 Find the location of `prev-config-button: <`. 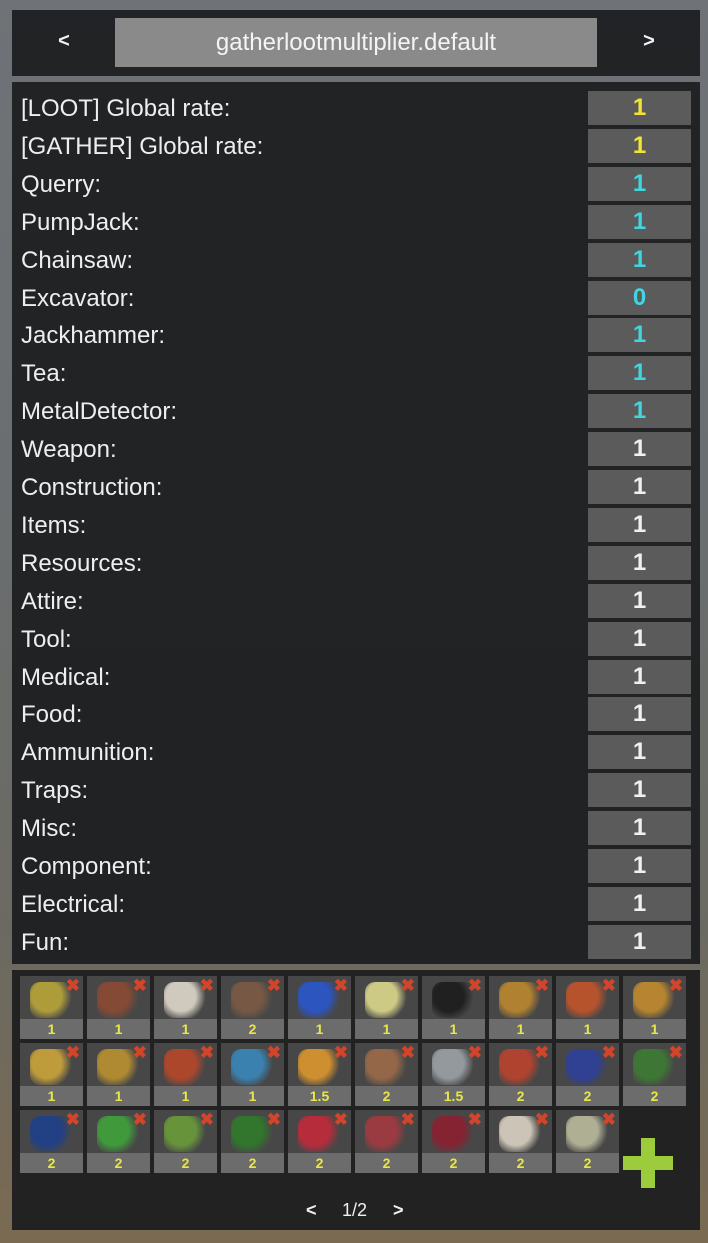

prev-config-button: < is located at coordinates (64, 41).